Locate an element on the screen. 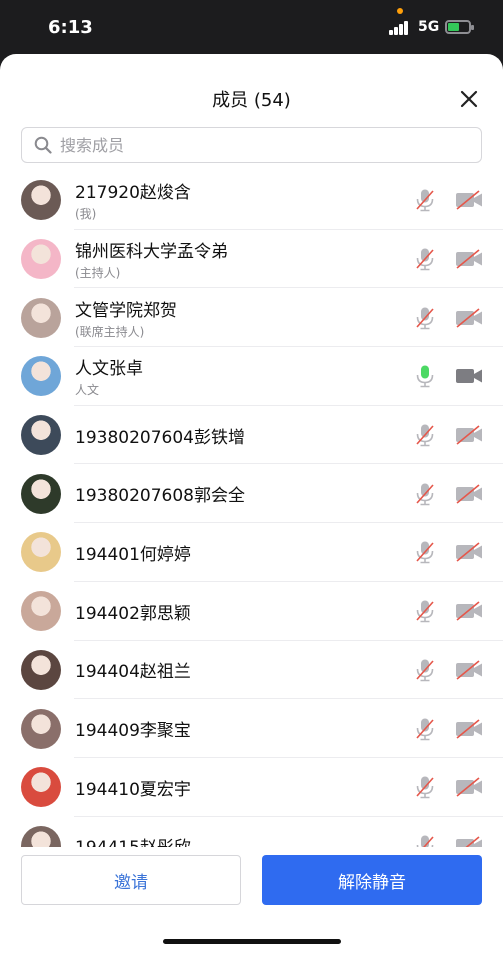  member-row: 194401何婷婷 is located at coordinates (251, 552).